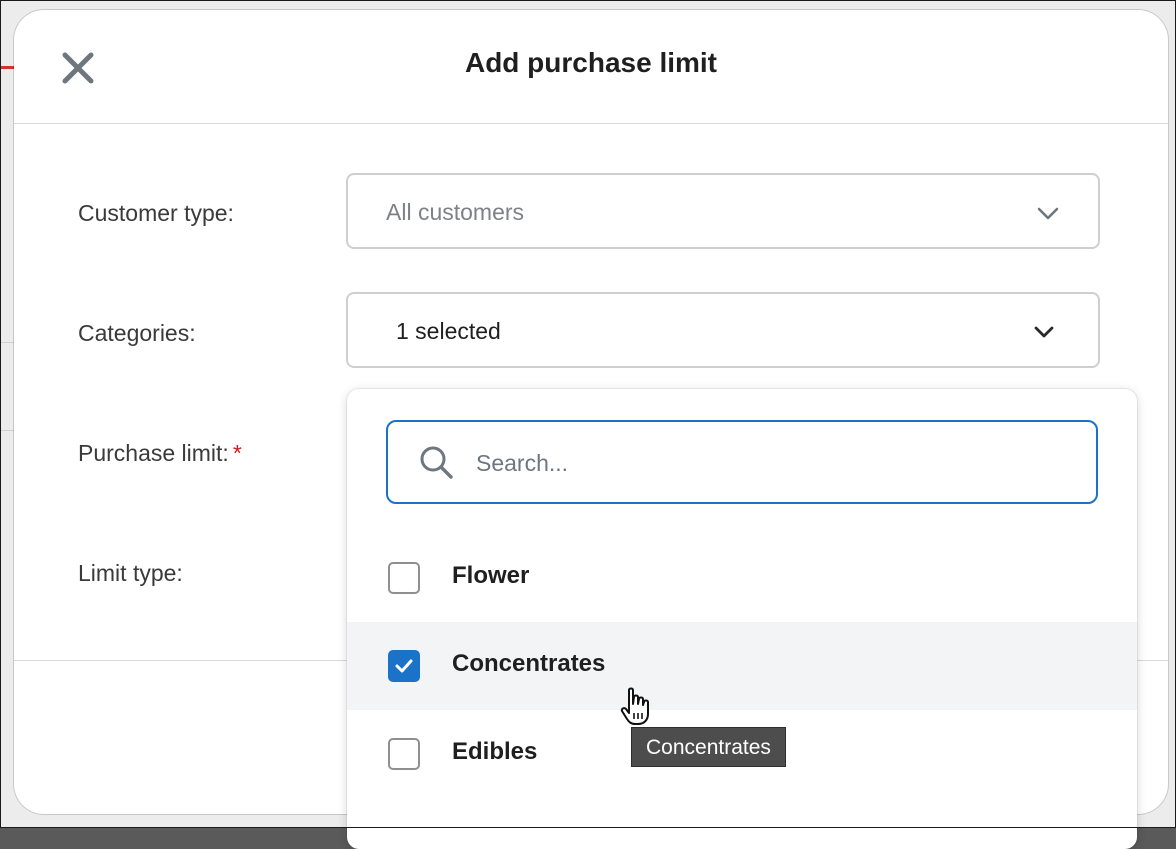 This screenshot has width=1176, height=849. What do you see at coordinates (591, 62) in the screenshot?
I see `modal-title: Add purchase limit` at bounding box center [591, 62].